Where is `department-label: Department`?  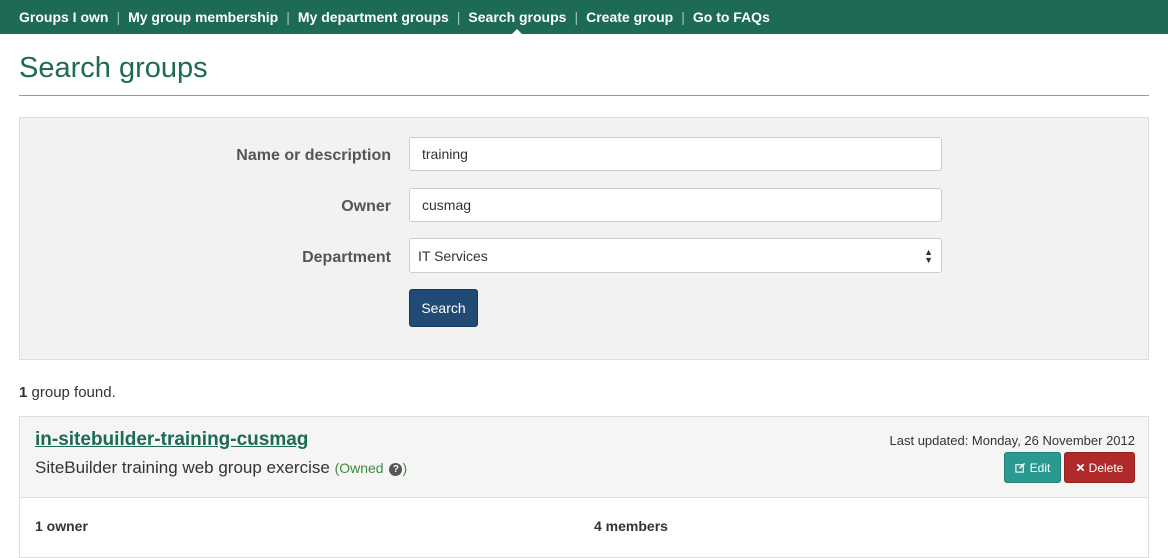
department-label: Department is located at coordinates (346, 257).